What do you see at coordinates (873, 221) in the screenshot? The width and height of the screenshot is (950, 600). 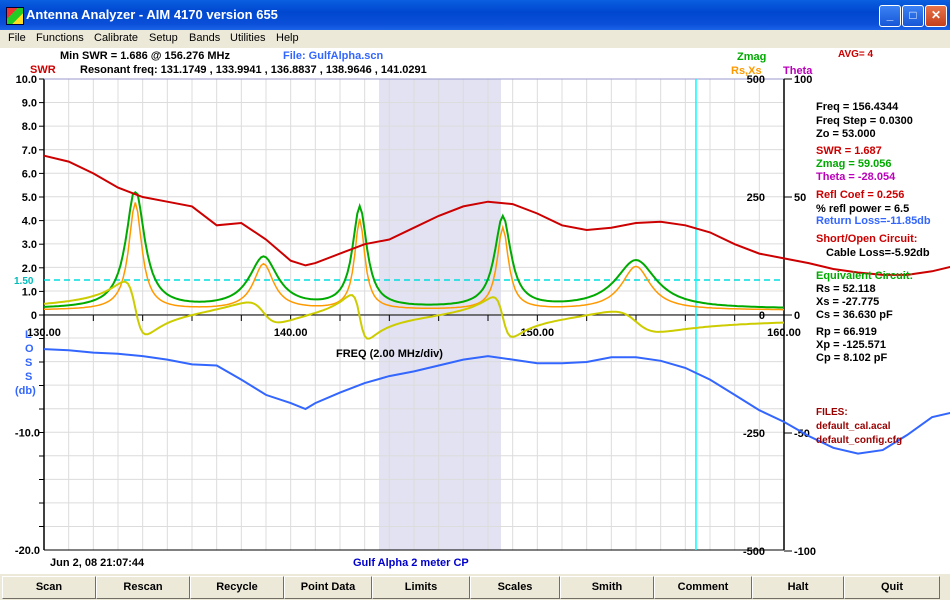 I see `return-loss-value: Return Loss=-11.85db` at bounding box center [873, 221].